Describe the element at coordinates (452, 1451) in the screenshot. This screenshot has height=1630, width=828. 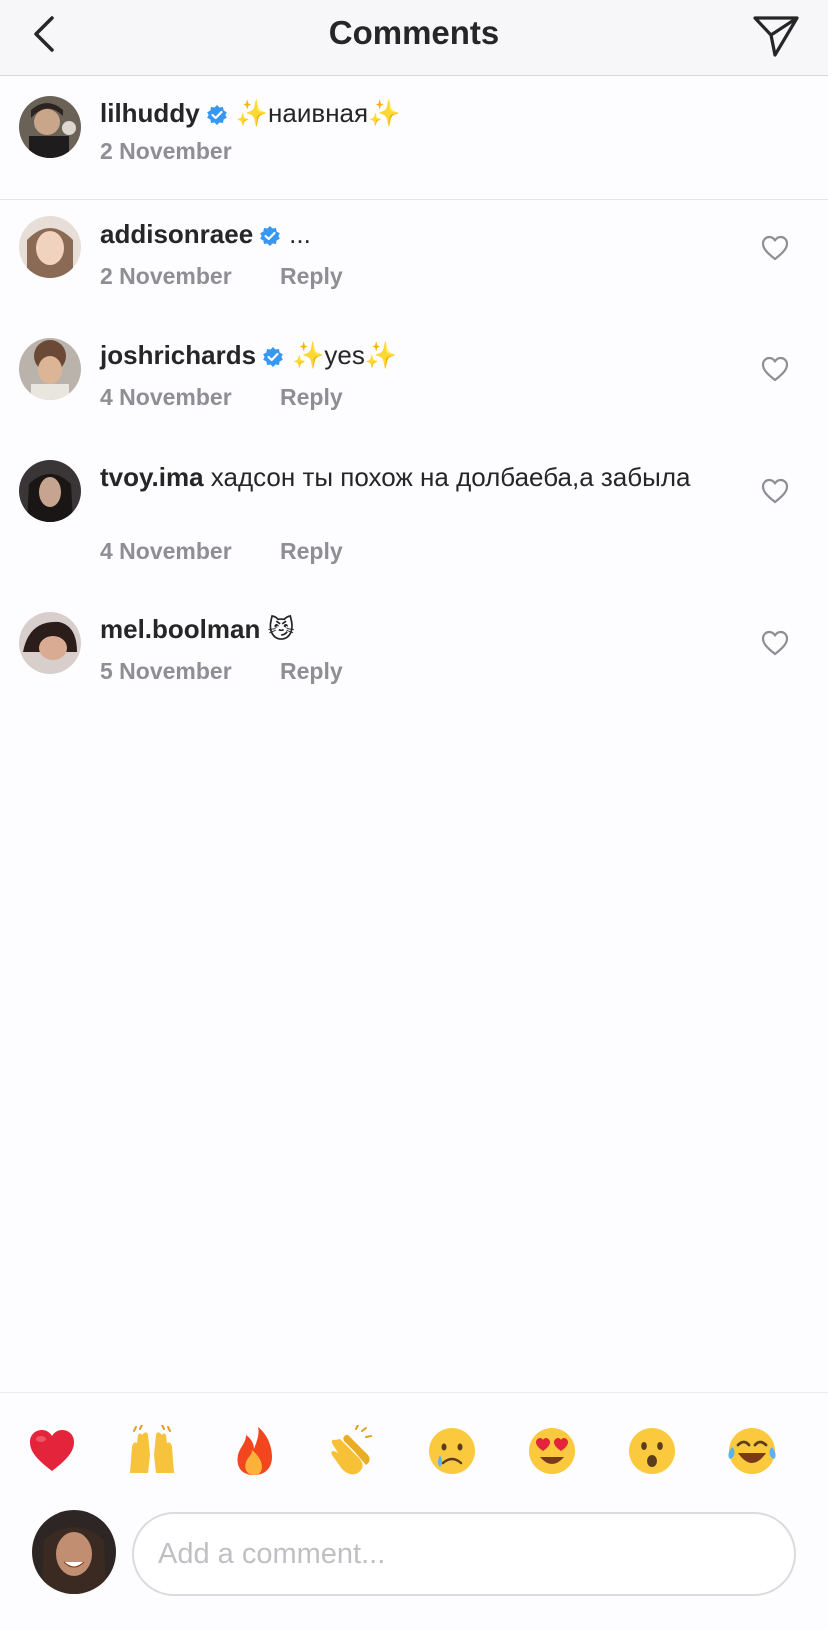
I see `crying-face-emoji` at that location.